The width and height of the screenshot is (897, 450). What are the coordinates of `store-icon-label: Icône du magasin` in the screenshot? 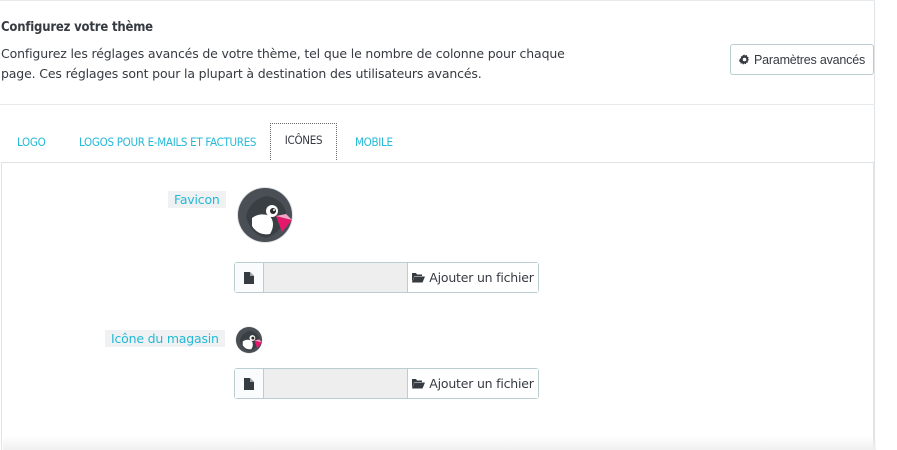 It's located at (165, 338).